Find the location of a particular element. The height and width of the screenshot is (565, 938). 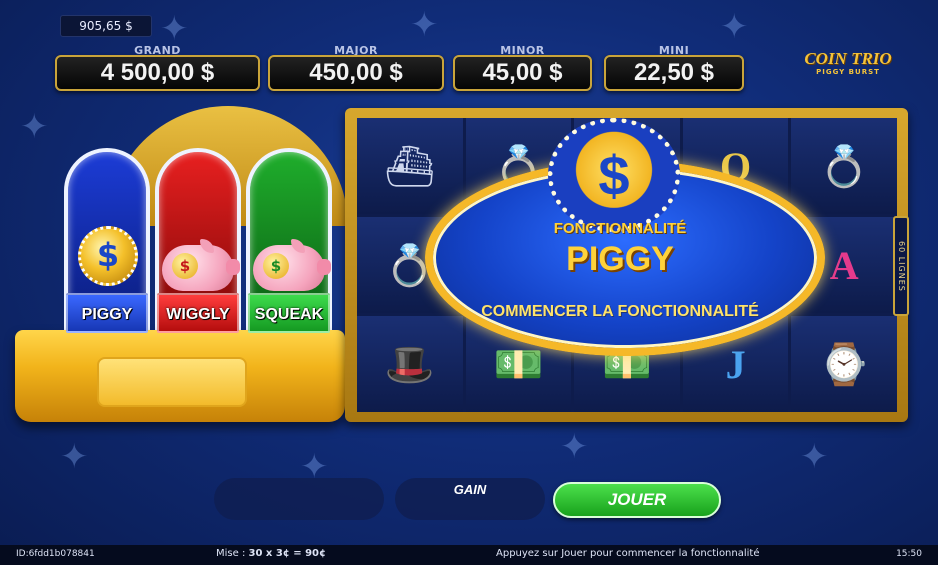

jackpot-minor: MINOR 45,00 $ is located at coordinates (522, 68).